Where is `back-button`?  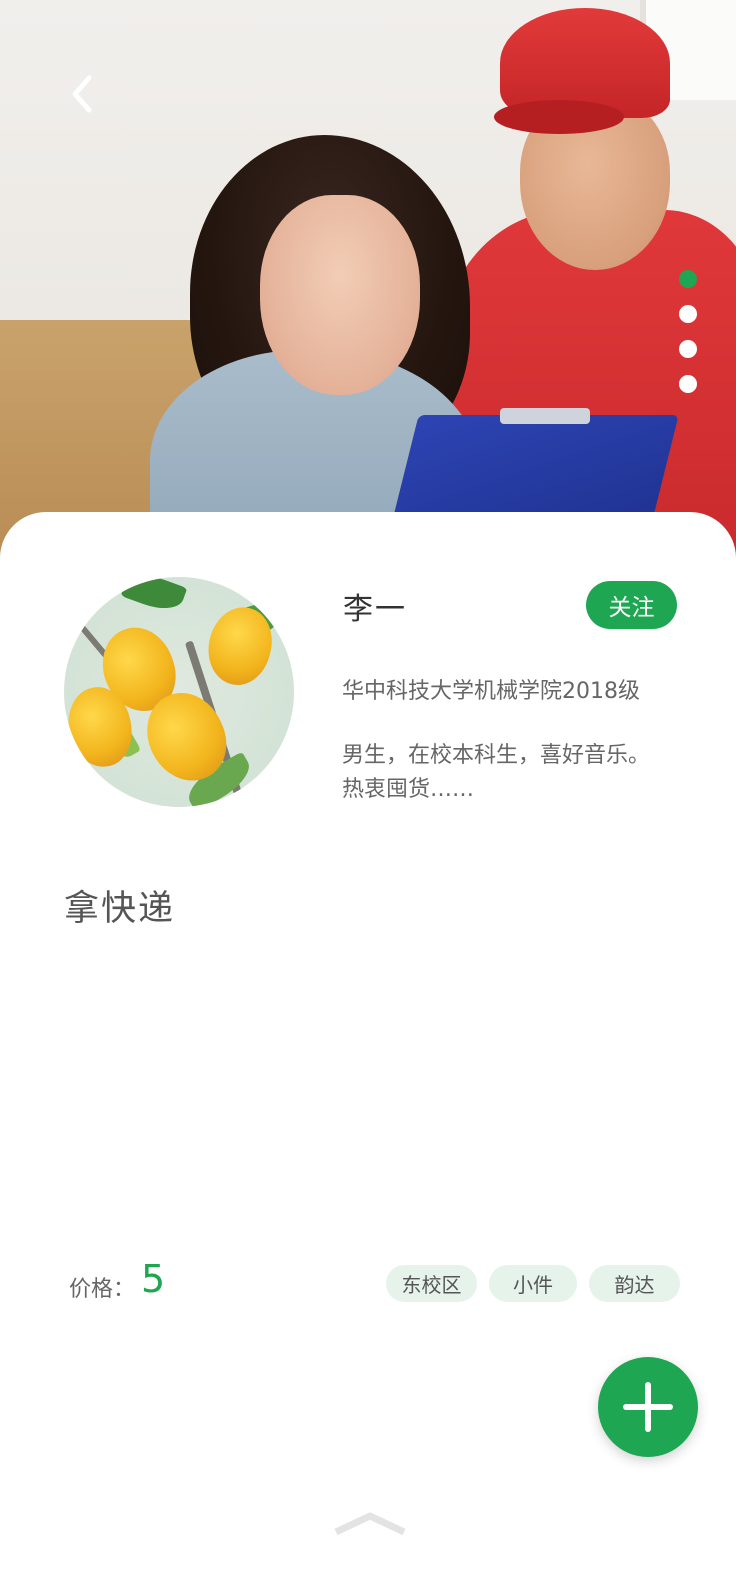 back-button is located at coordinates (82, 94).